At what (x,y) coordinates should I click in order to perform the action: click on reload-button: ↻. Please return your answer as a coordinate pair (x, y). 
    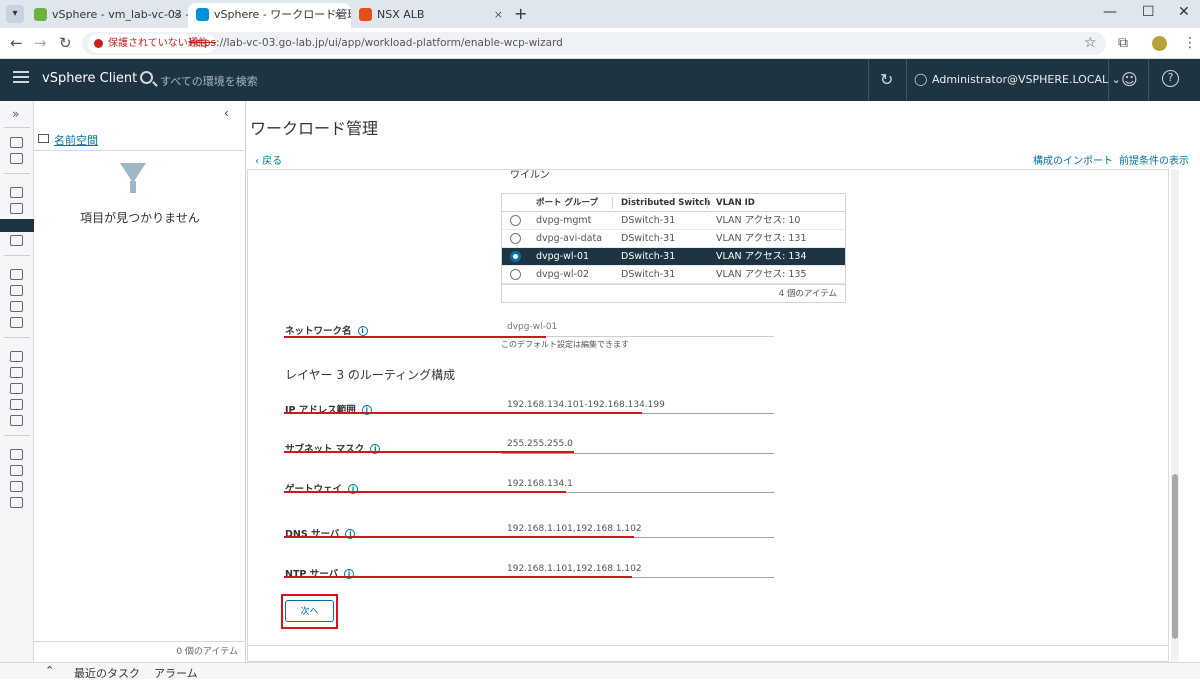
    Looking at the image, I should click on (65, 43).